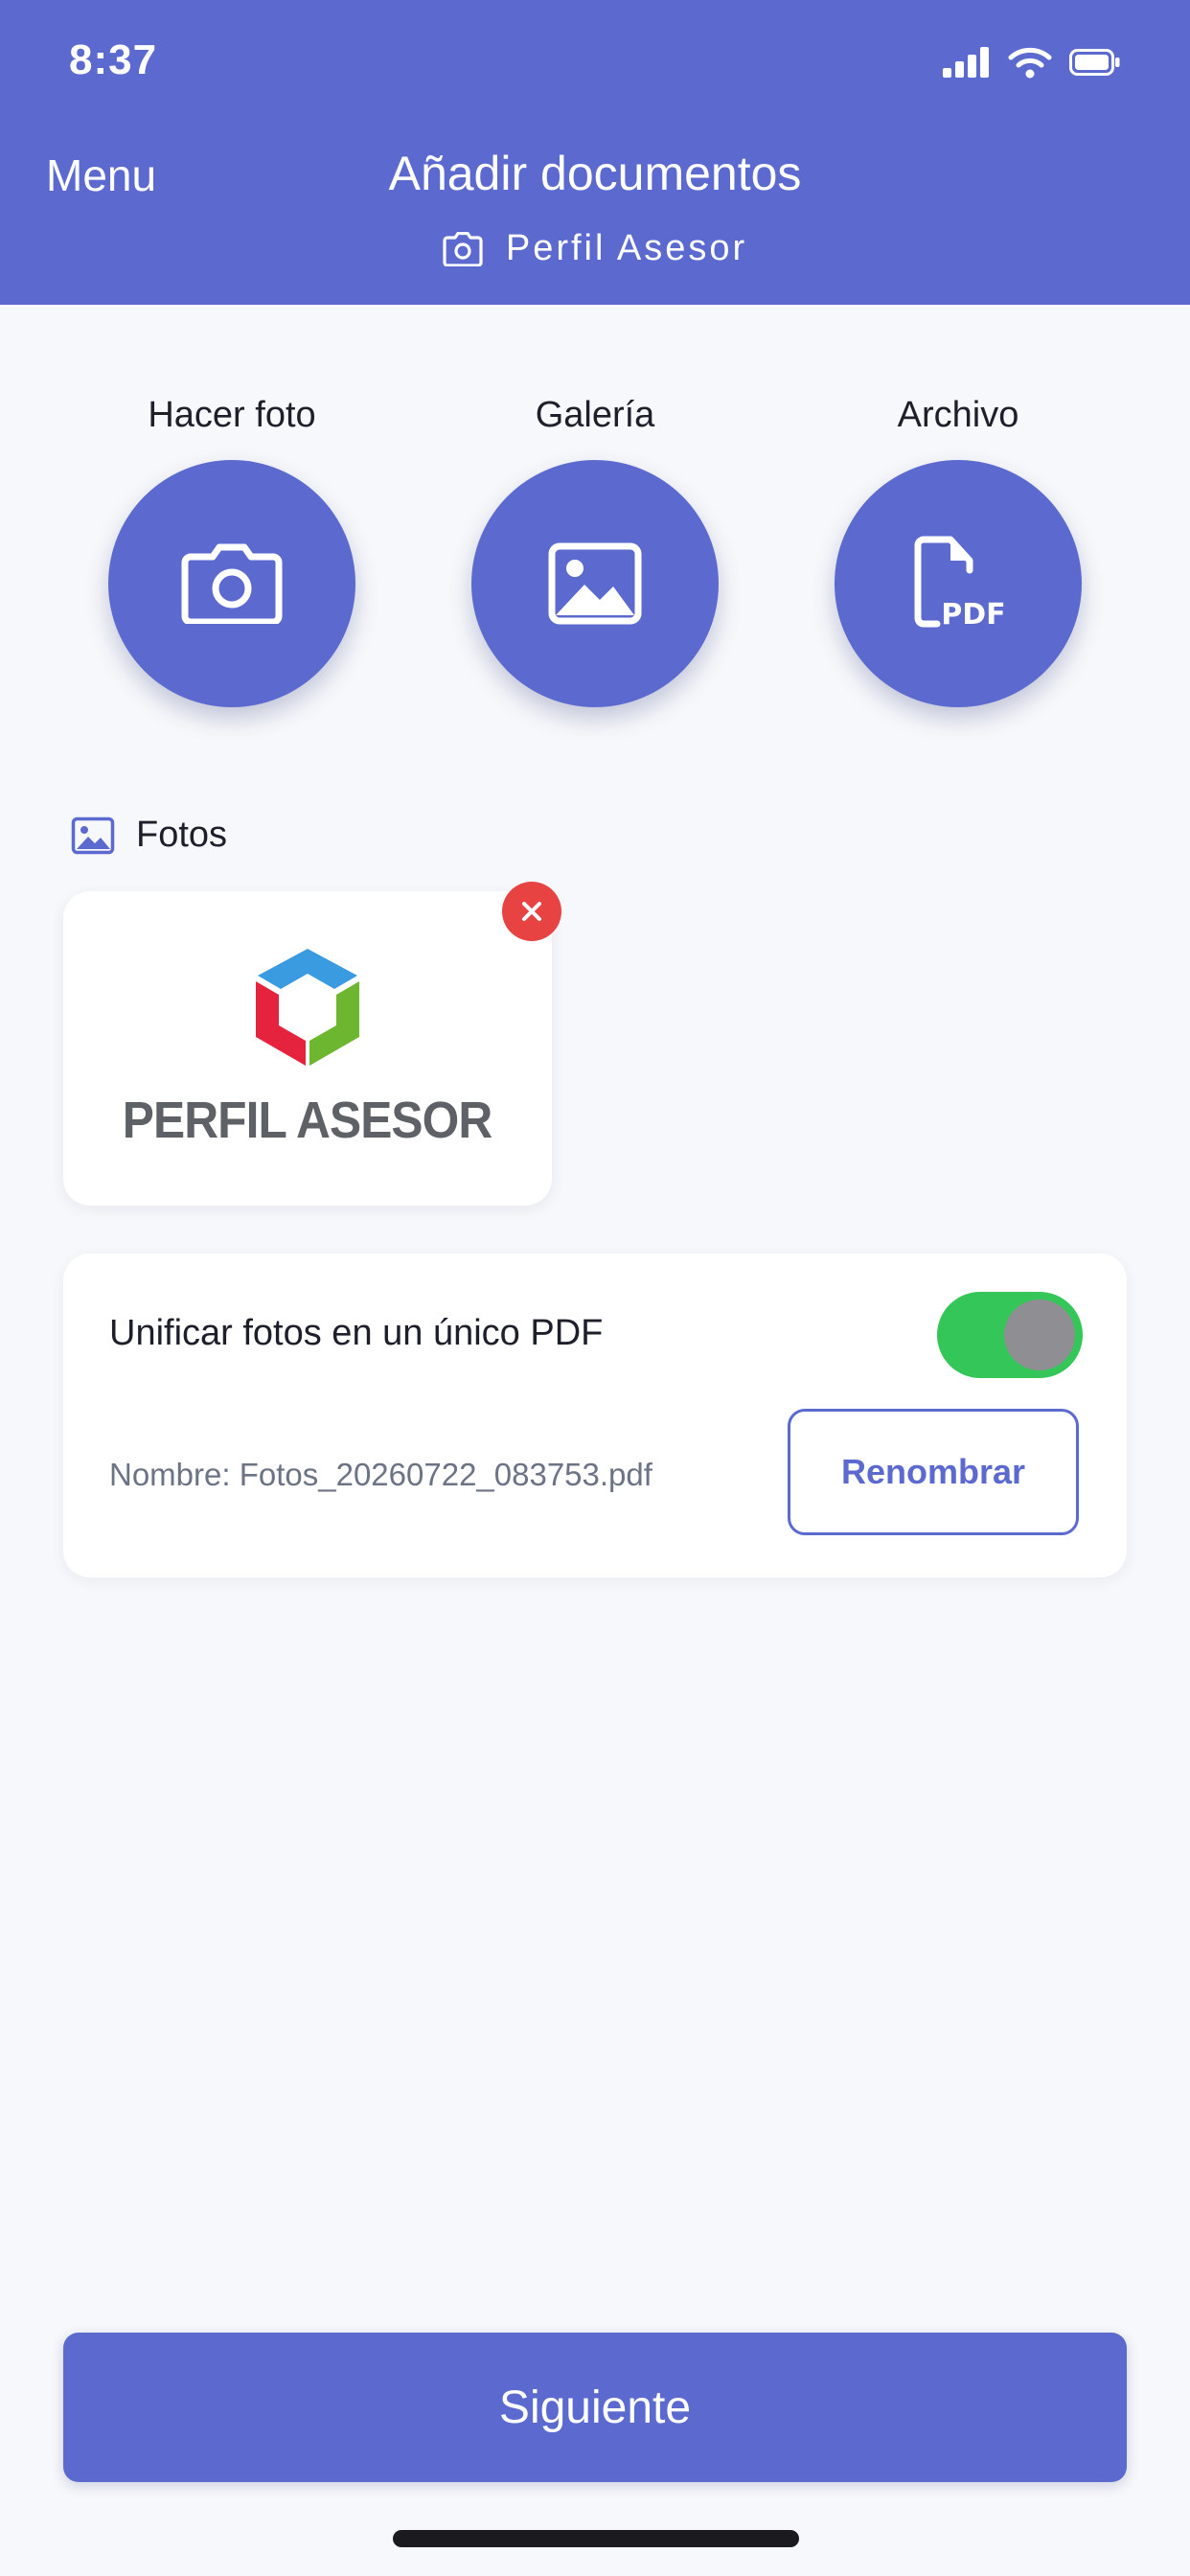 Image resolution: width=1190 pixels, height=2576 pixels. Describe the element at coordinates (596, 2538) in the screenshot. I see `home-indicator` at that location.